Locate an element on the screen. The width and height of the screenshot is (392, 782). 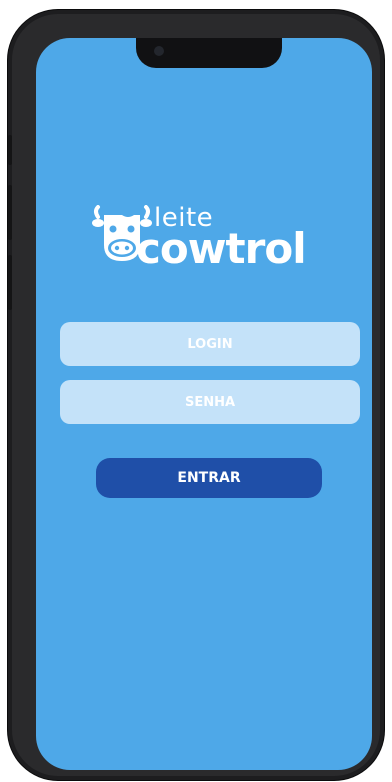
notch is located at coordinates (209, 53).